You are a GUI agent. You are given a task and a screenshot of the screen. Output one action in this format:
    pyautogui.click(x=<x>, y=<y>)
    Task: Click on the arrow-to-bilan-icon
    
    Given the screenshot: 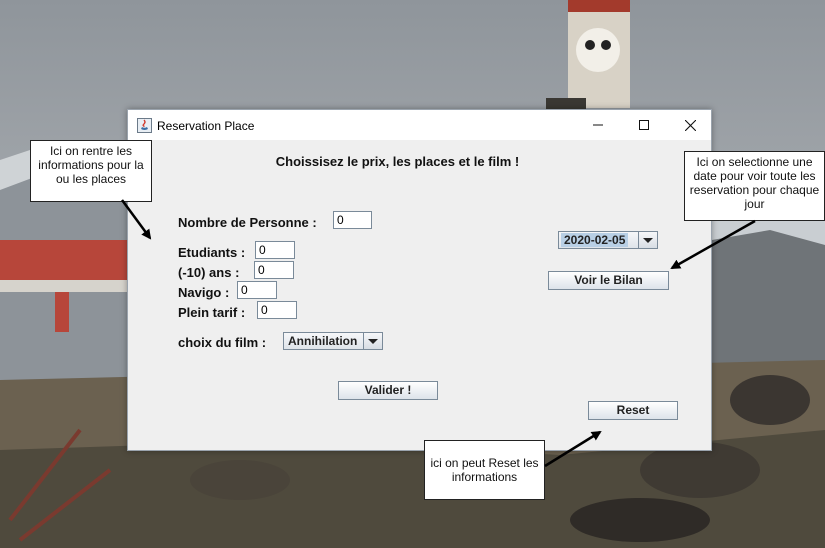 What is the action you would take?
    pyautogui.click(x=713, y=244)
    